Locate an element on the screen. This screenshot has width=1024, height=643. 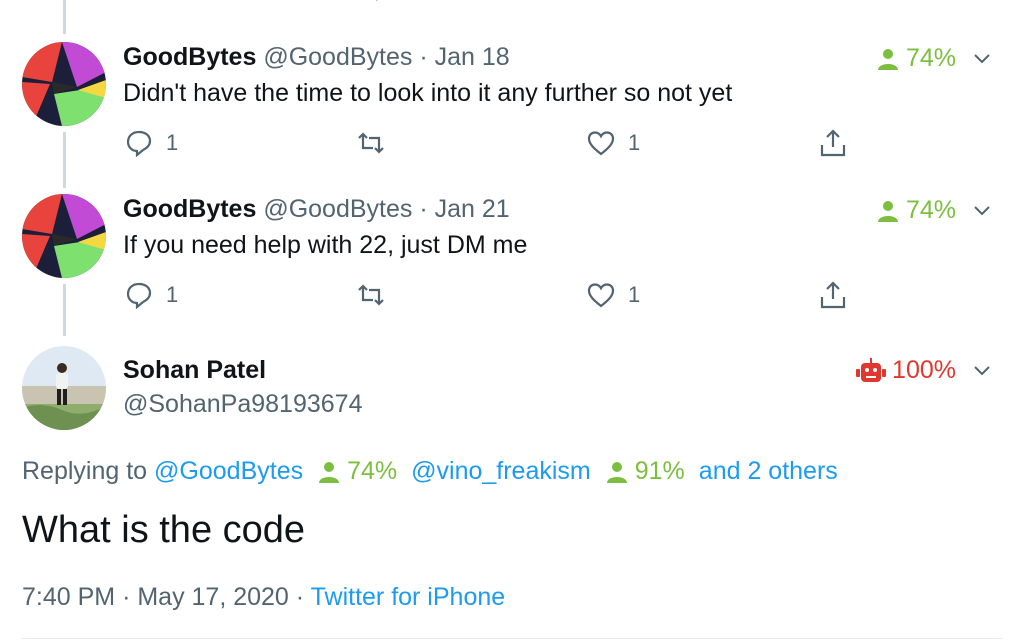
bot-score-badge: 100% is located at coordinates (906, 370).